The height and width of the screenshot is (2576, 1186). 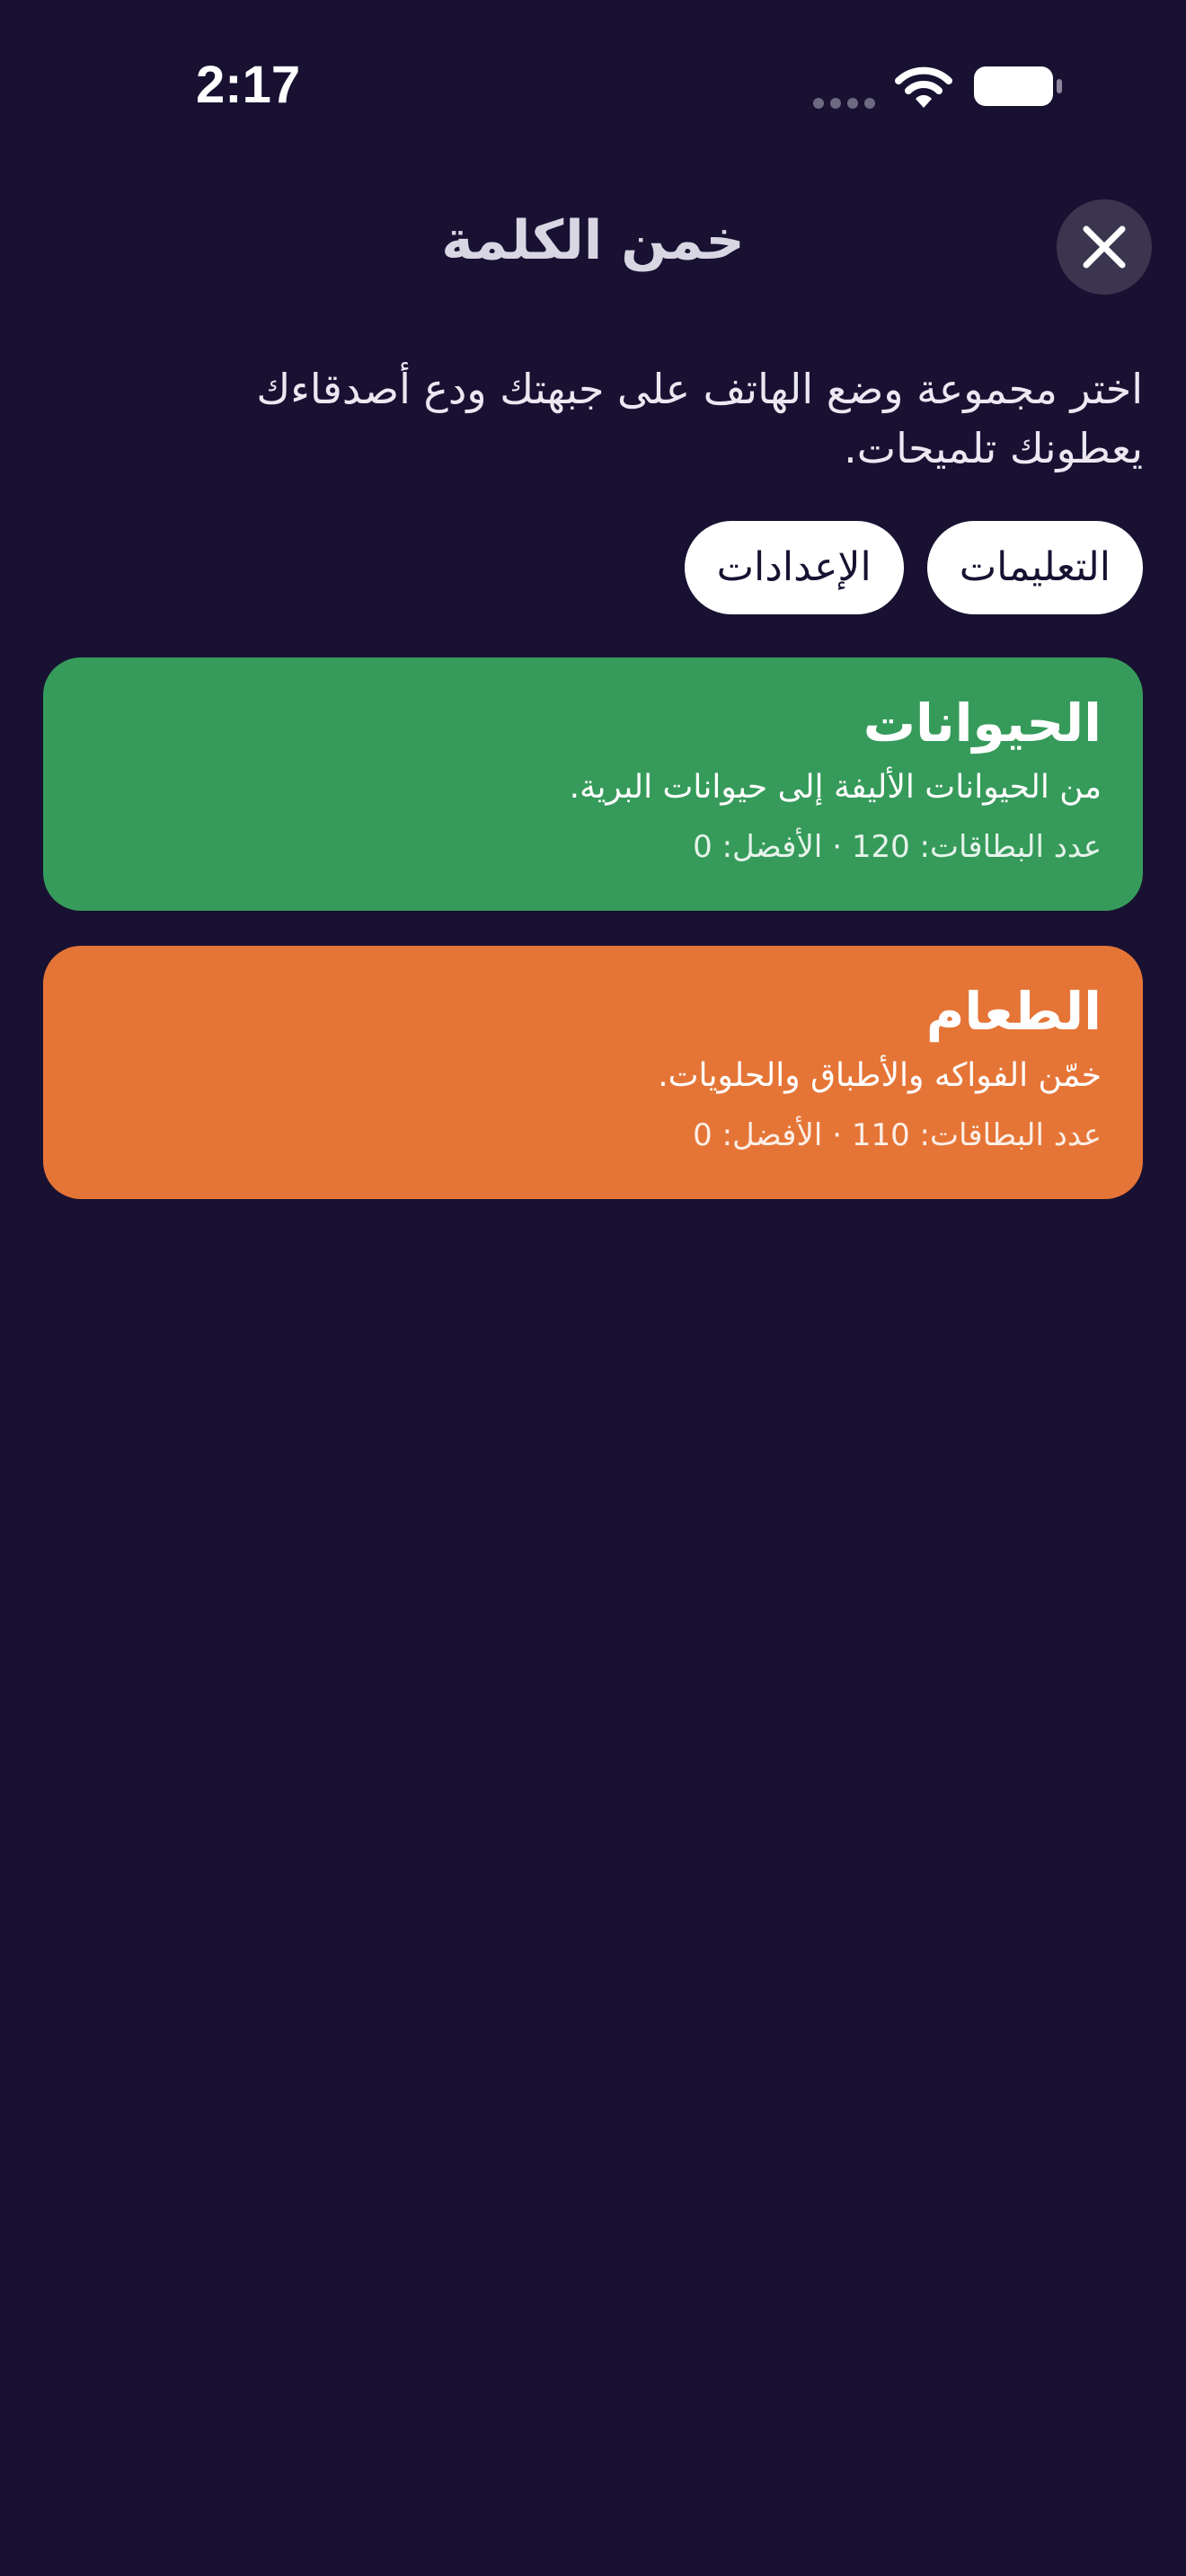 I want to click on category-title: الطعام, so click(x=1013, y=1012).